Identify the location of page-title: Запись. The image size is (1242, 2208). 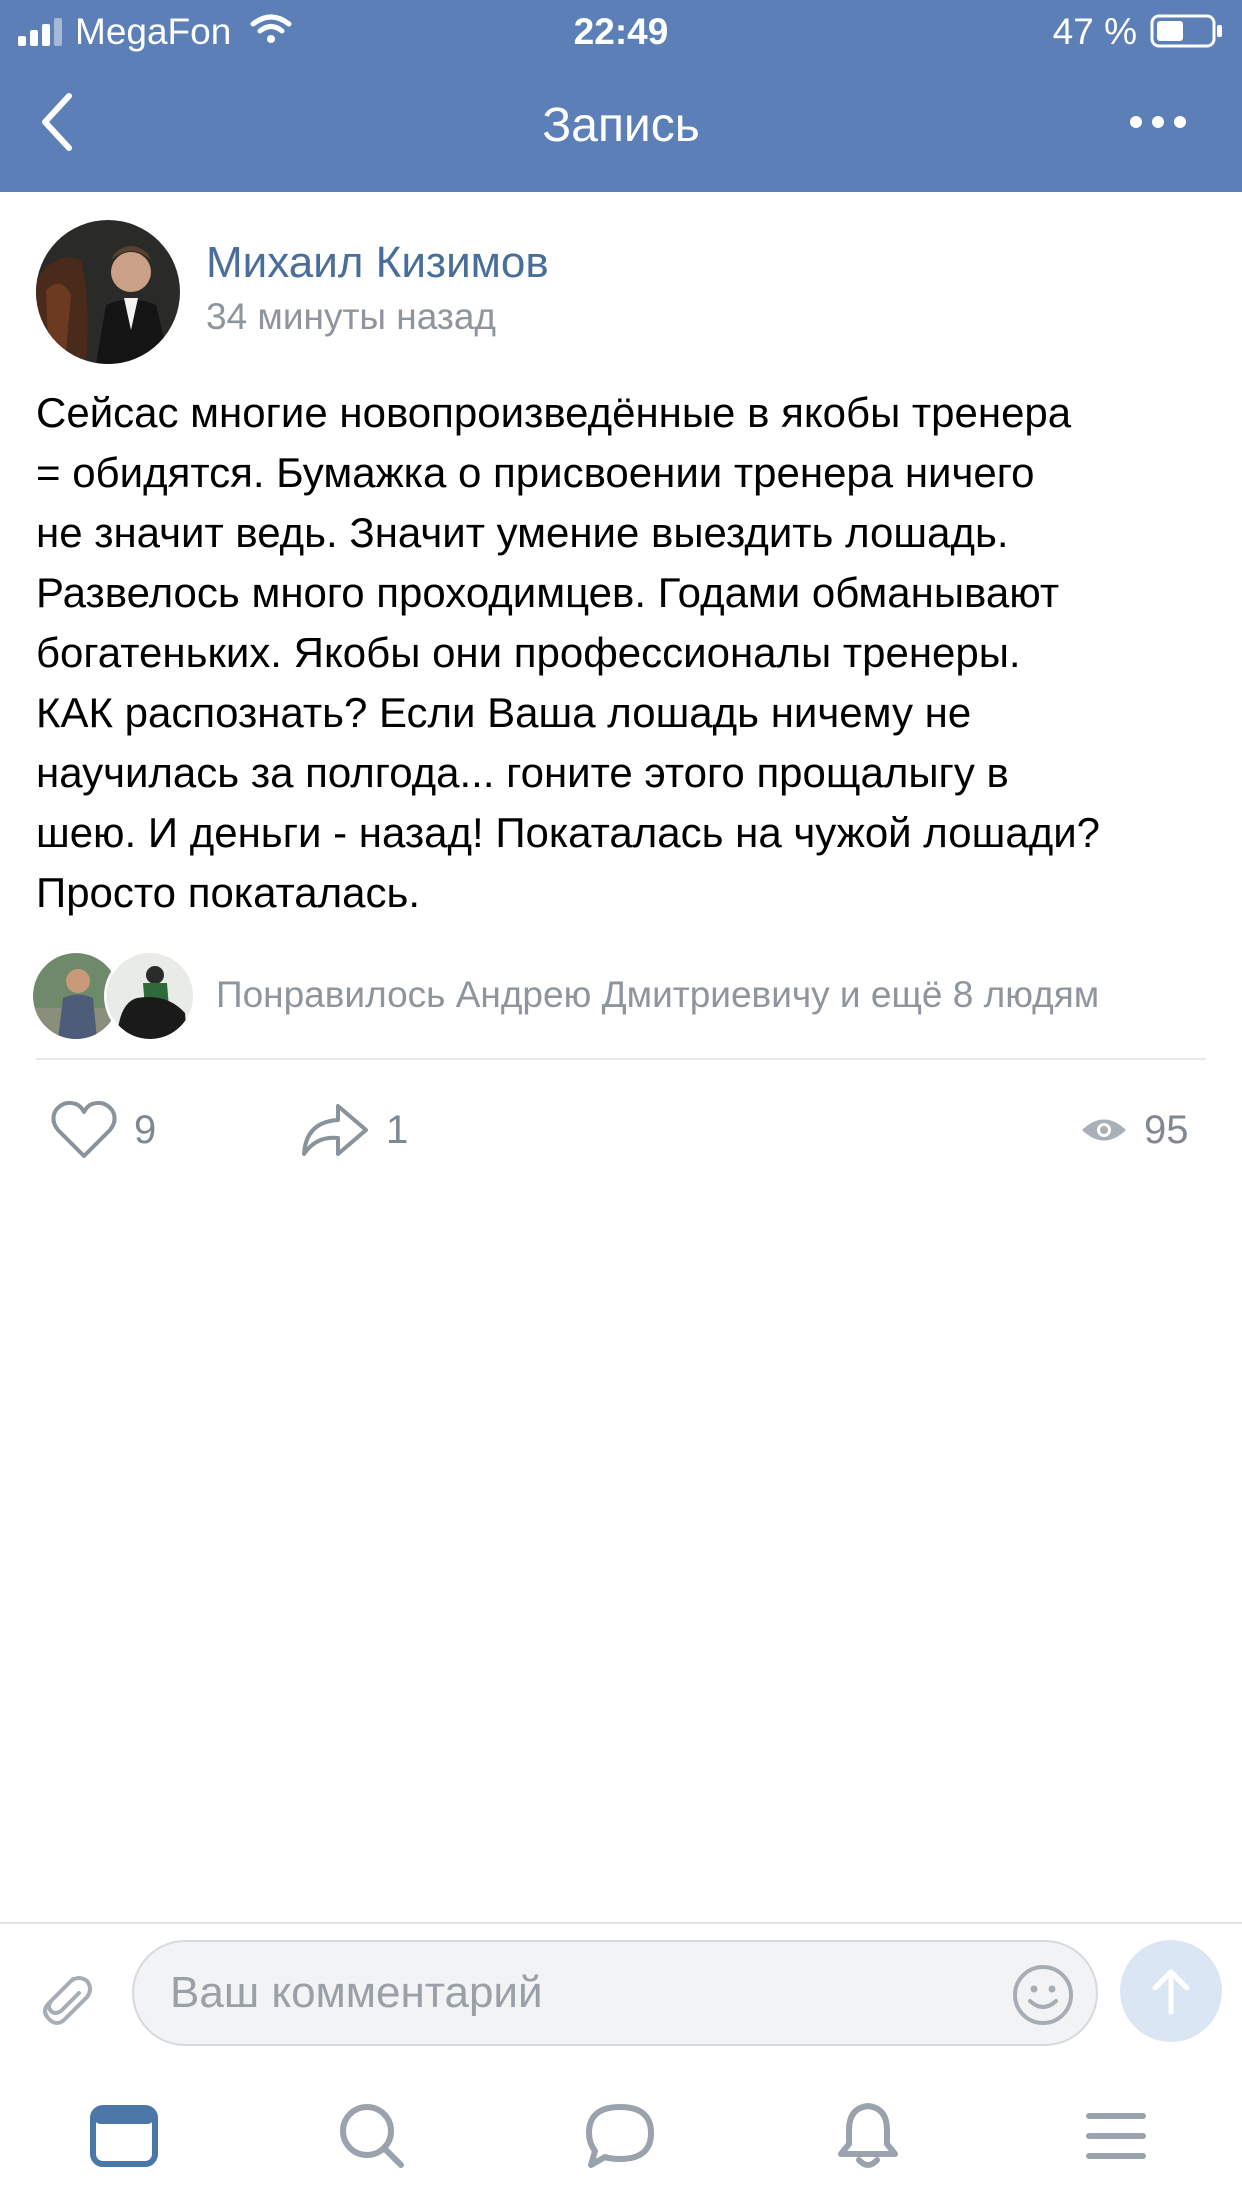
(621, 125).